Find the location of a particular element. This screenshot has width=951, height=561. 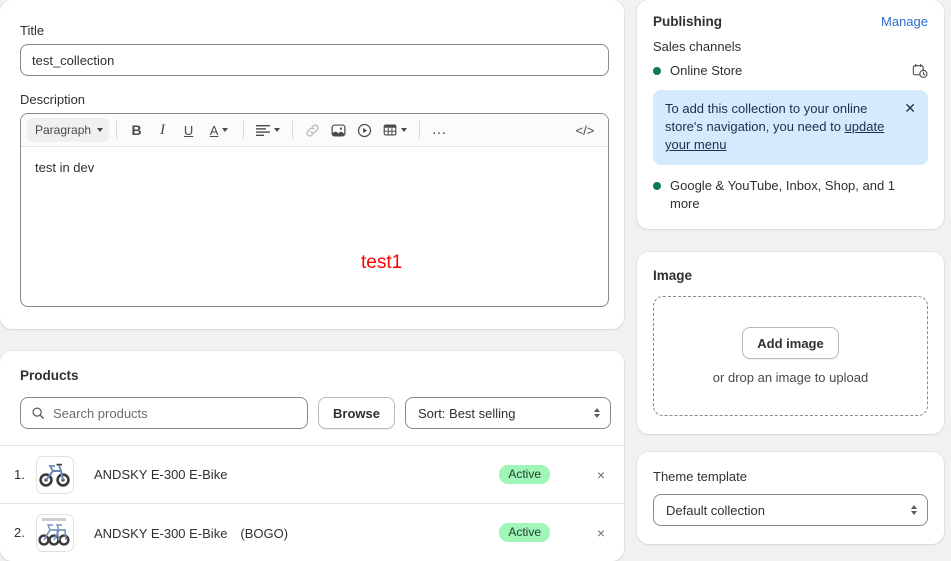

search-placeholder: Search products is located at coordinates (100, 413).